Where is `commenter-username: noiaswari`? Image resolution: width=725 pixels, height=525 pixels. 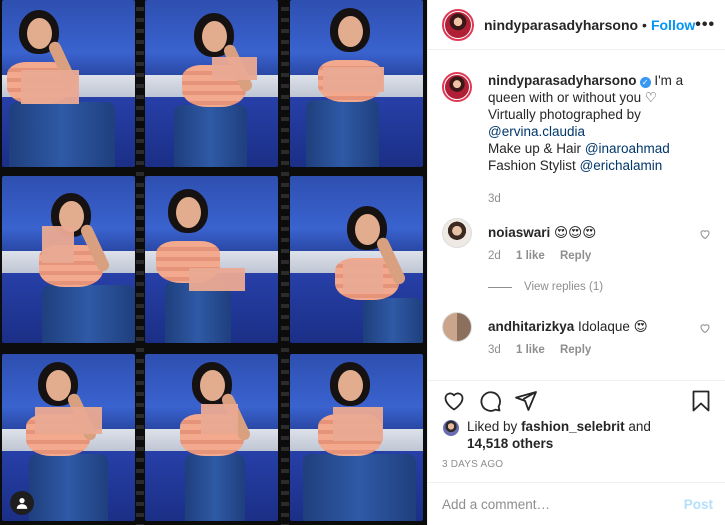 commenter-username: noiaswari is located at coordinates (519, 232).